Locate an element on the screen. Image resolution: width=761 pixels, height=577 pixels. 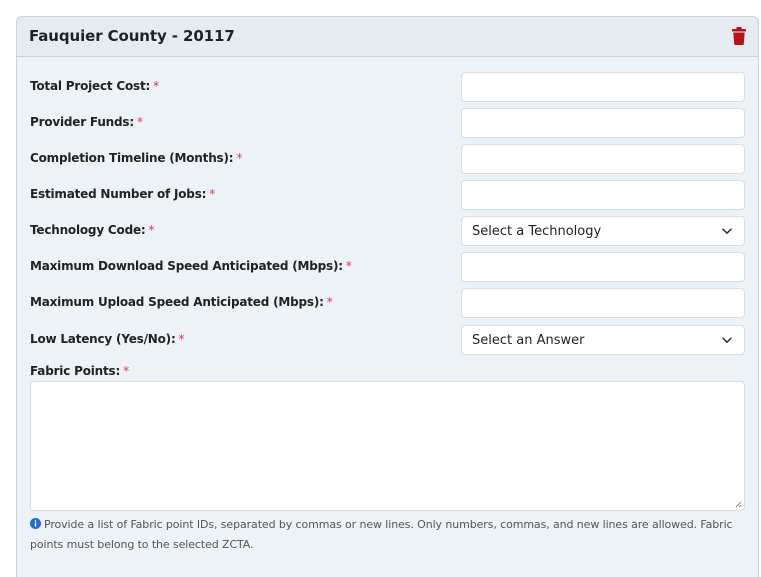
field-row-total-project-cost: Total Project Cost: * is located at coordinates (387, 87).